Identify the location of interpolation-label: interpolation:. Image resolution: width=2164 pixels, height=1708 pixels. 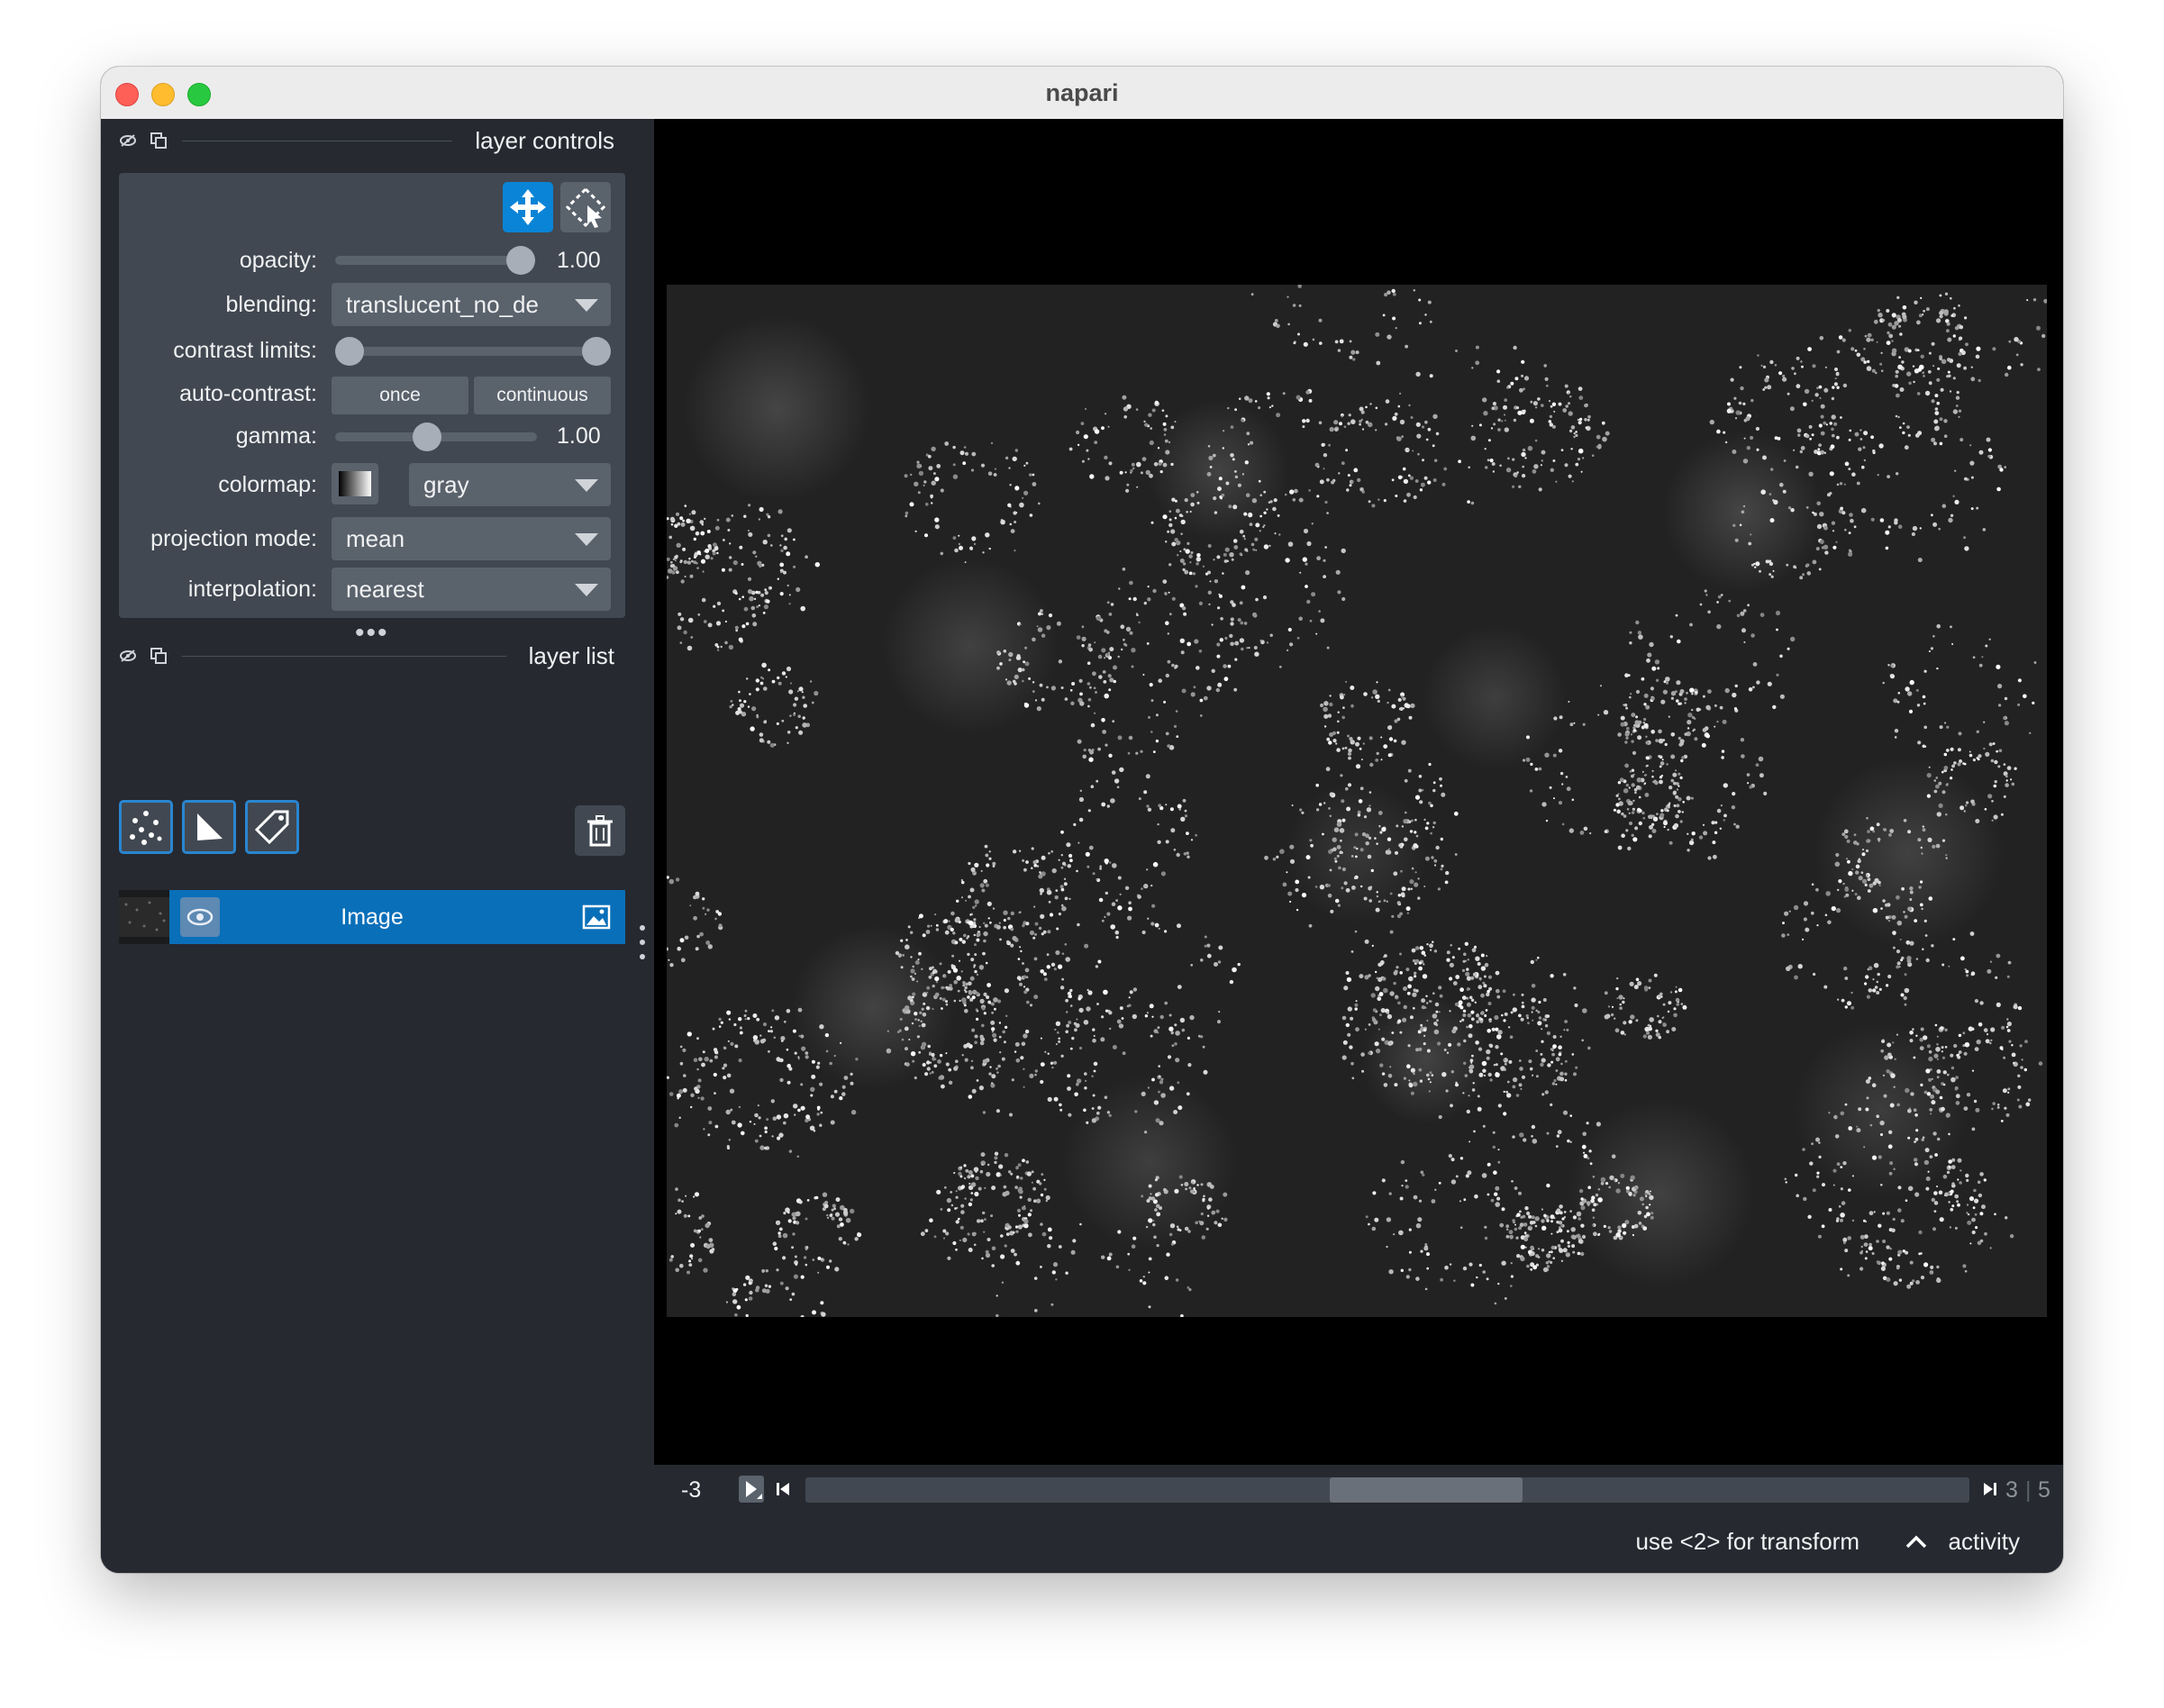
(252, 589).